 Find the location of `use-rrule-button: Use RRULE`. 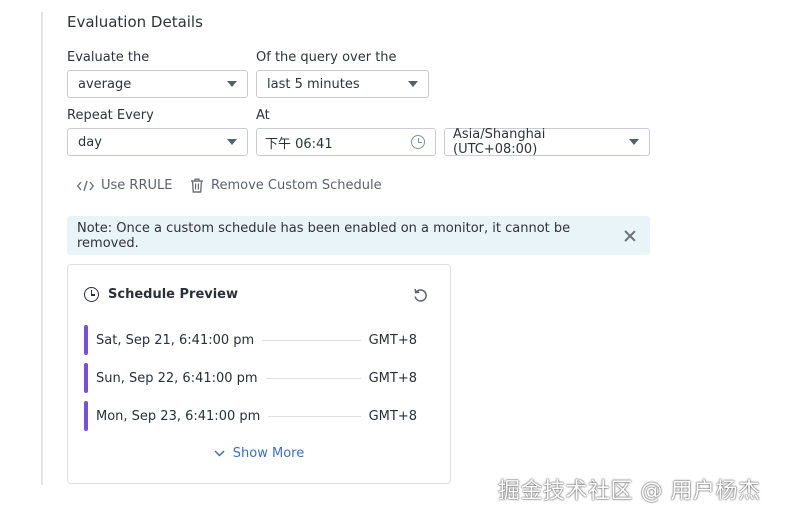

use-rrule-button: Use RRULE is located at coordinates (124, 185).